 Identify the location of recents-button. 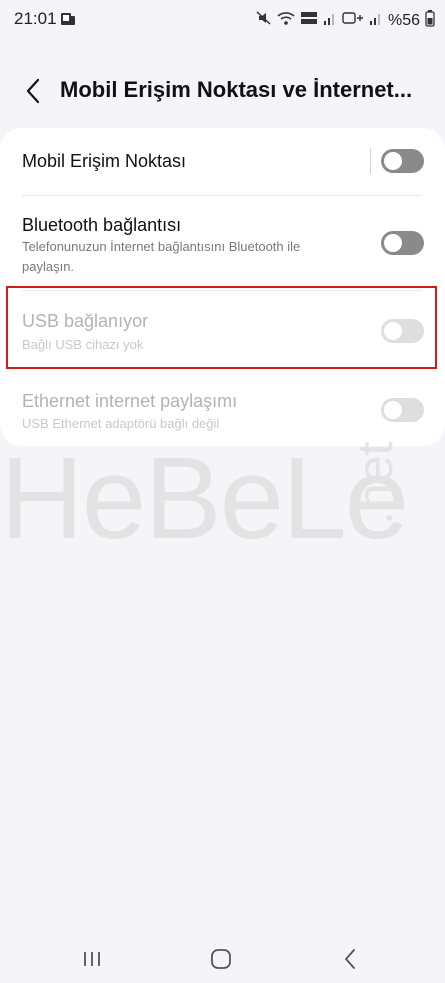
(92, 959).